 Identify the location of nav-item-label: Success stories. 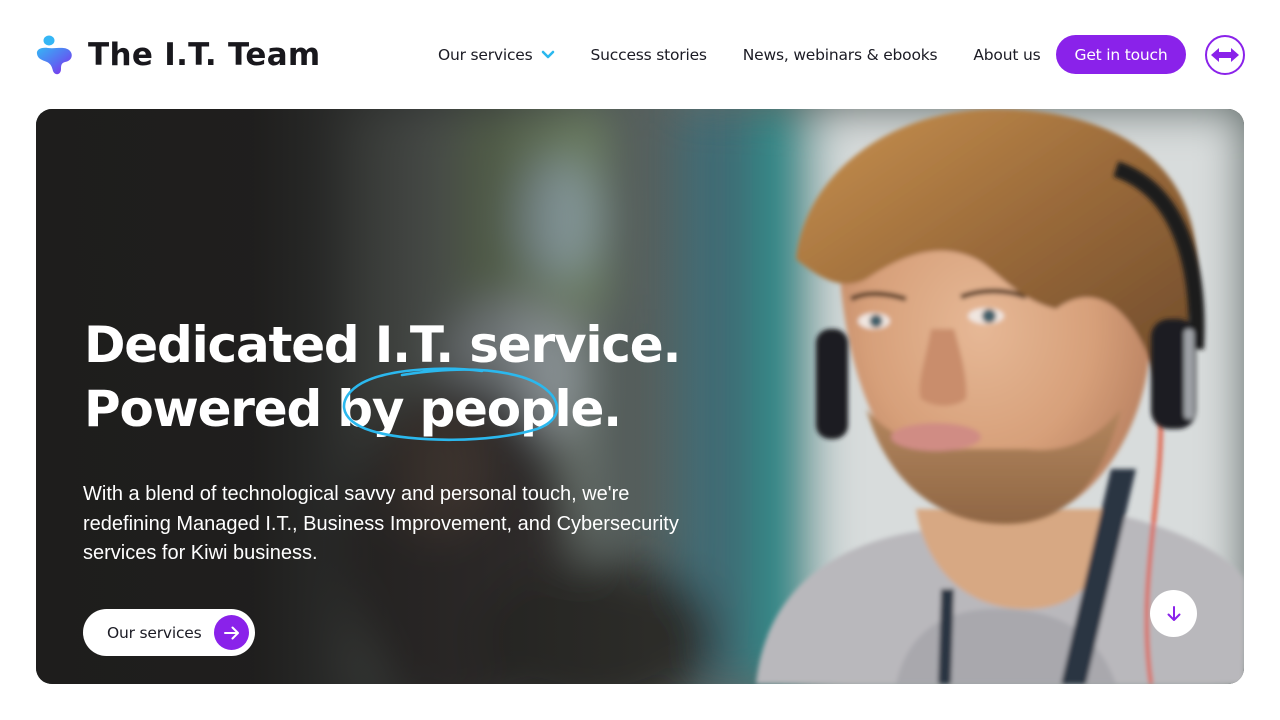
(648, 55).